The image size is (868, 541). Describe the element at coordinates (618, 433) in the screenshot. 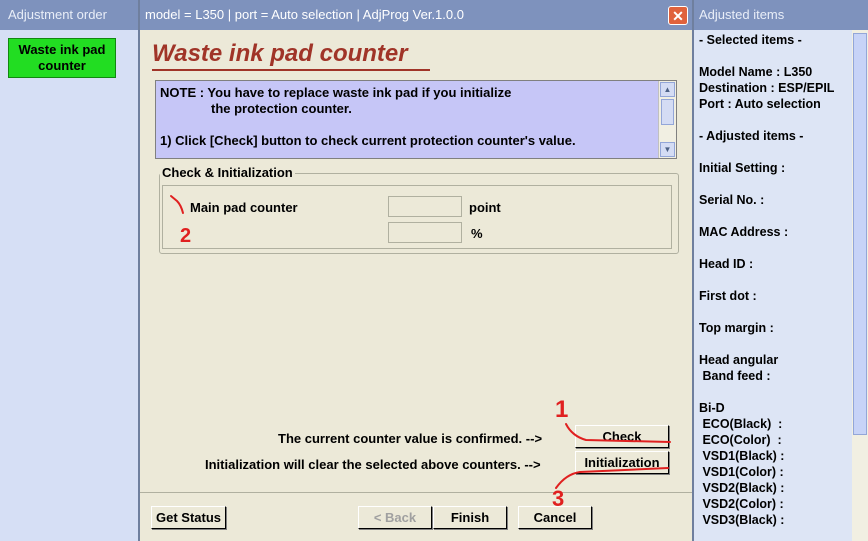

I see `annotation-underline-check` at that location.